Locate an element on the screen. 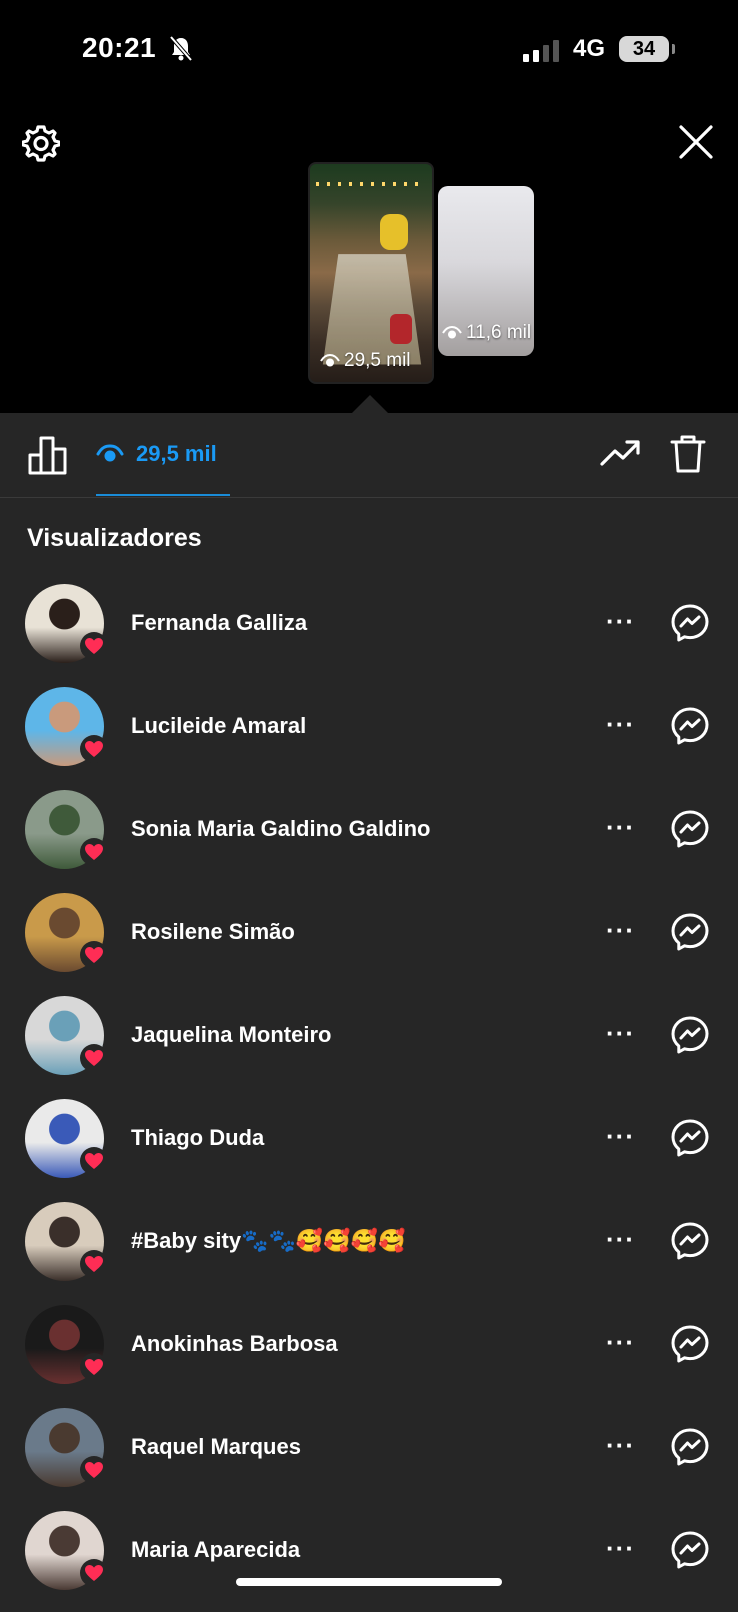 Image resolution: width=738 pixels, height=1612 pixels. list-item: Raquel Marques ··· is located at coordinates (369, 1457).